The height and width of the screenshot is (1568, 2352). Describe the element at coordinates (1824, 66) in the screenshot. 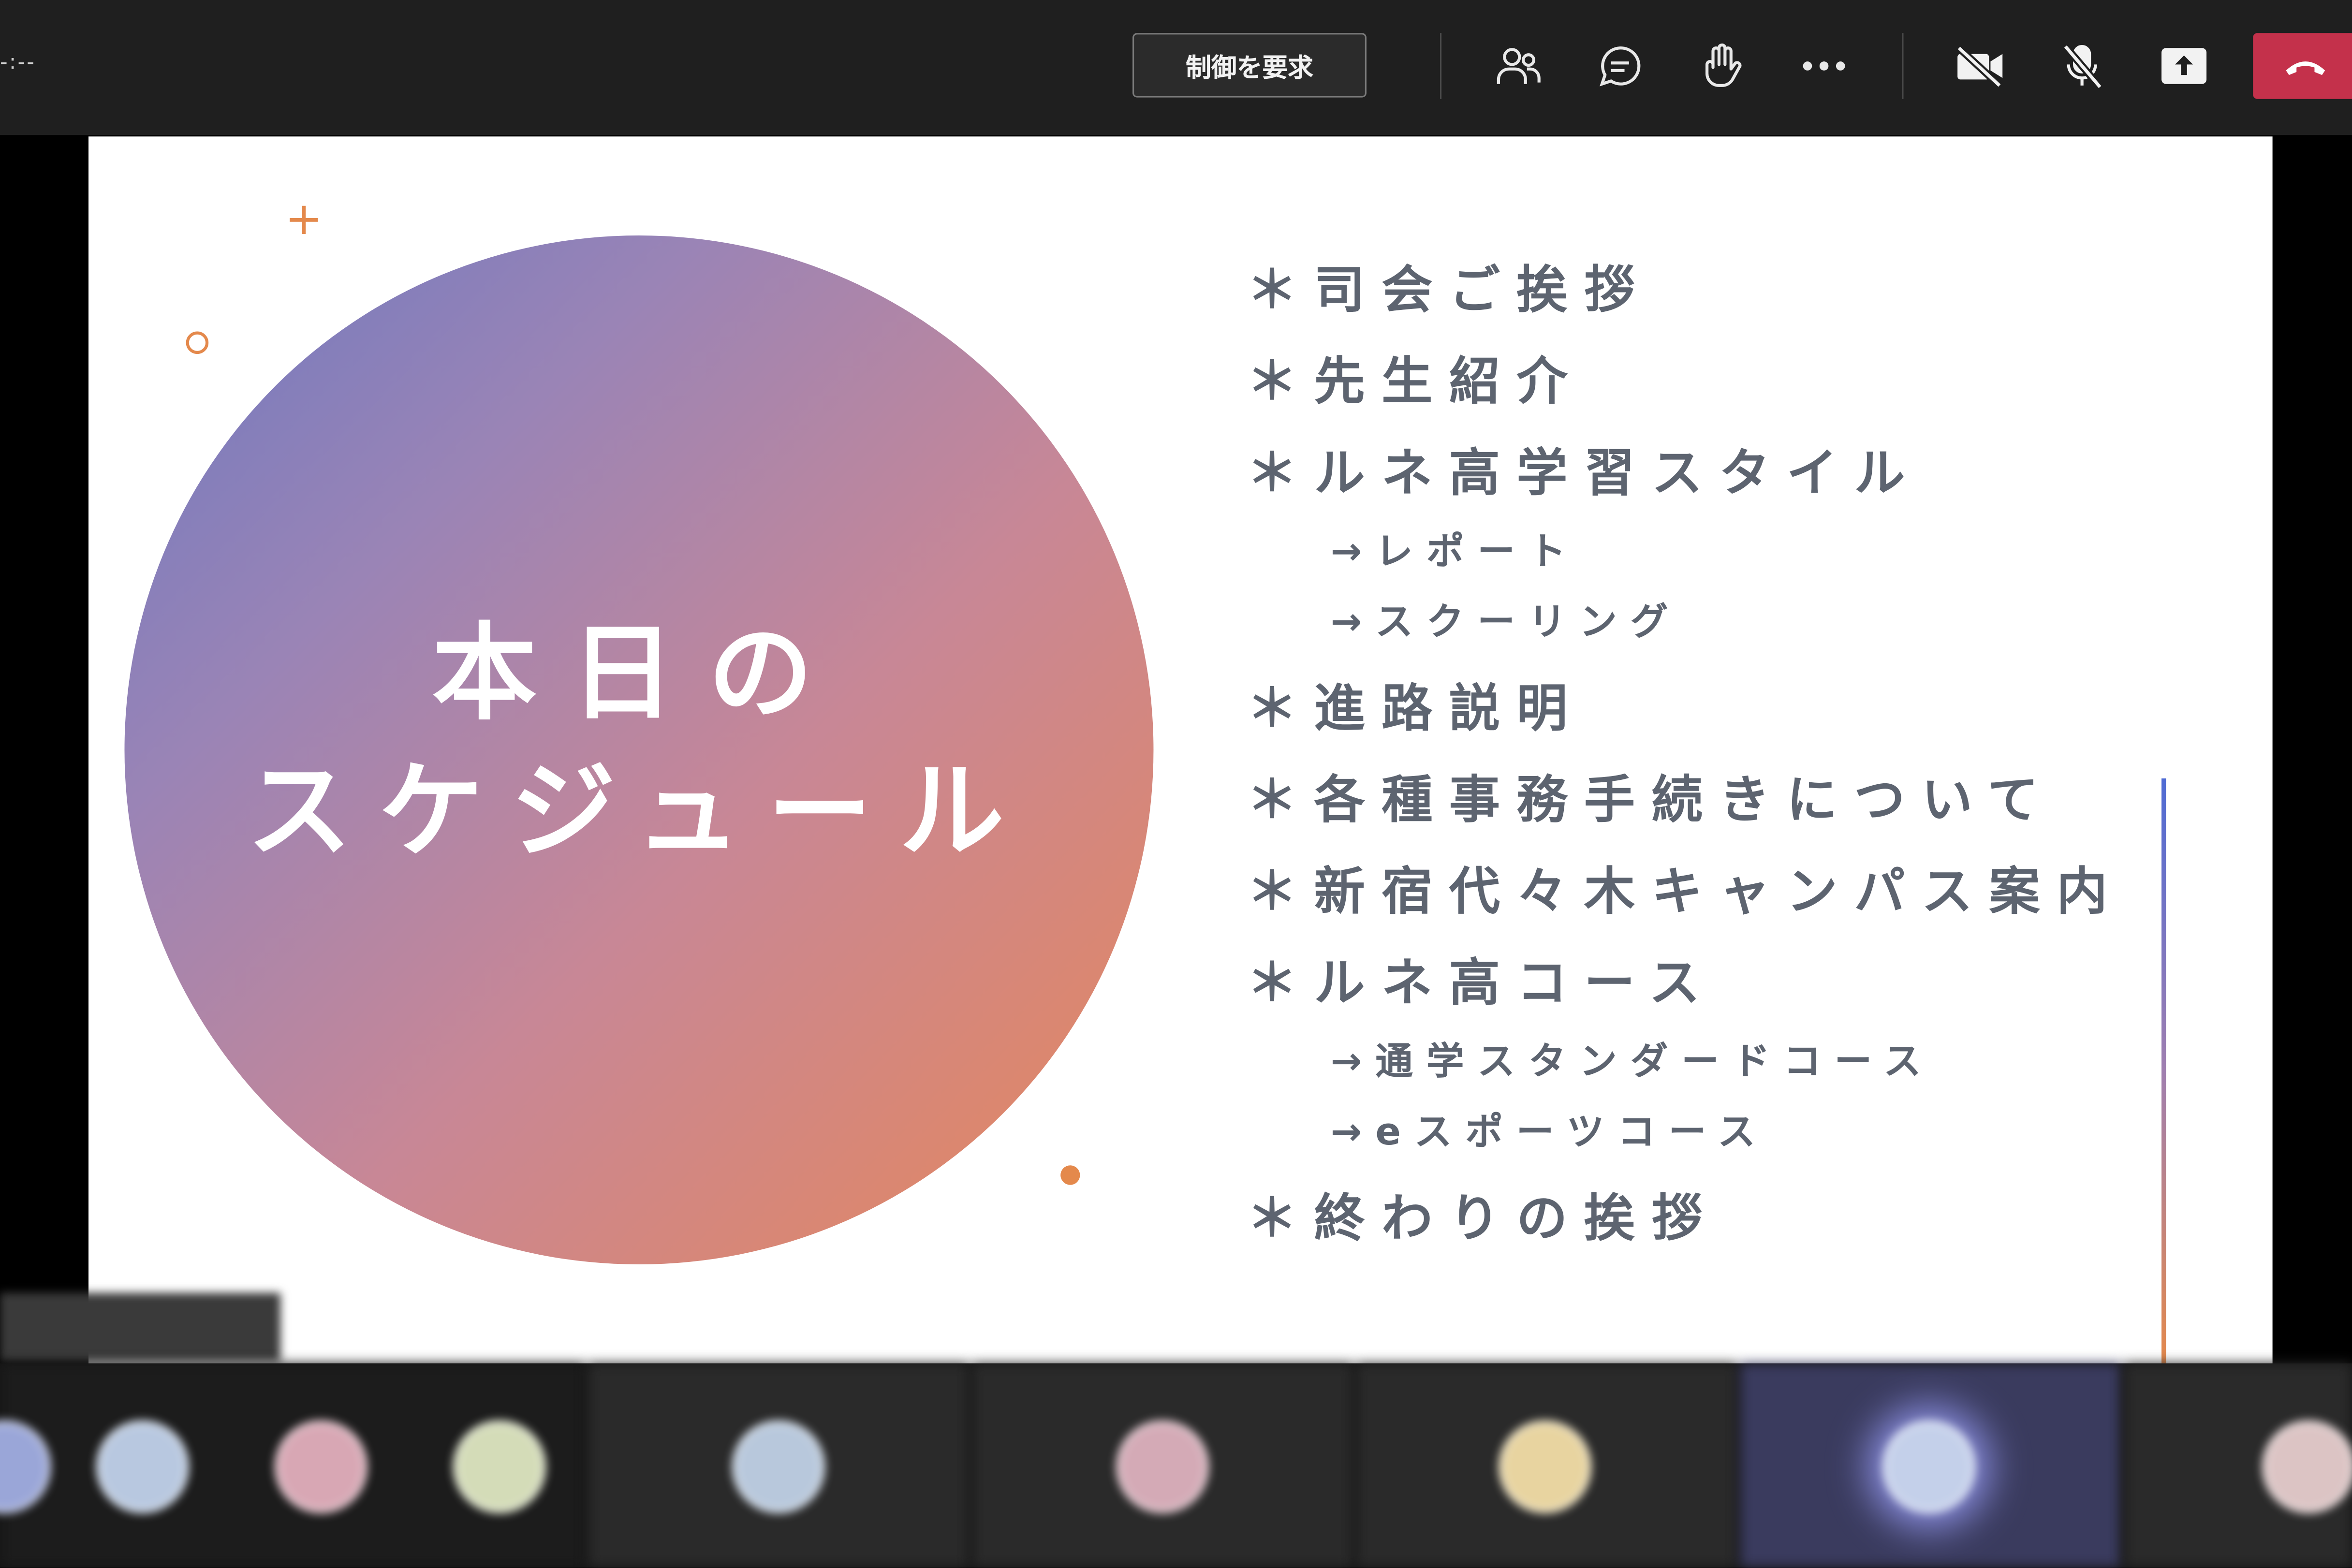

I see `more-icon` at that location.